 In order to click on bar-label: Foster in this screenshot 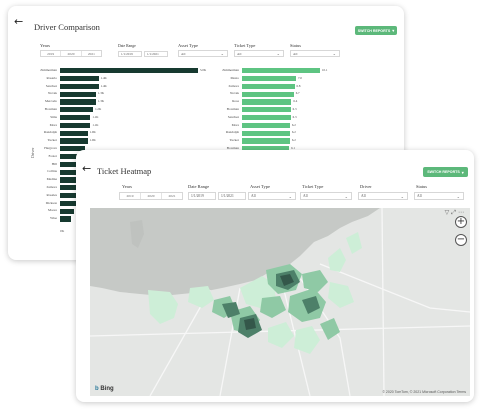, I will do `click(52, 155)`.